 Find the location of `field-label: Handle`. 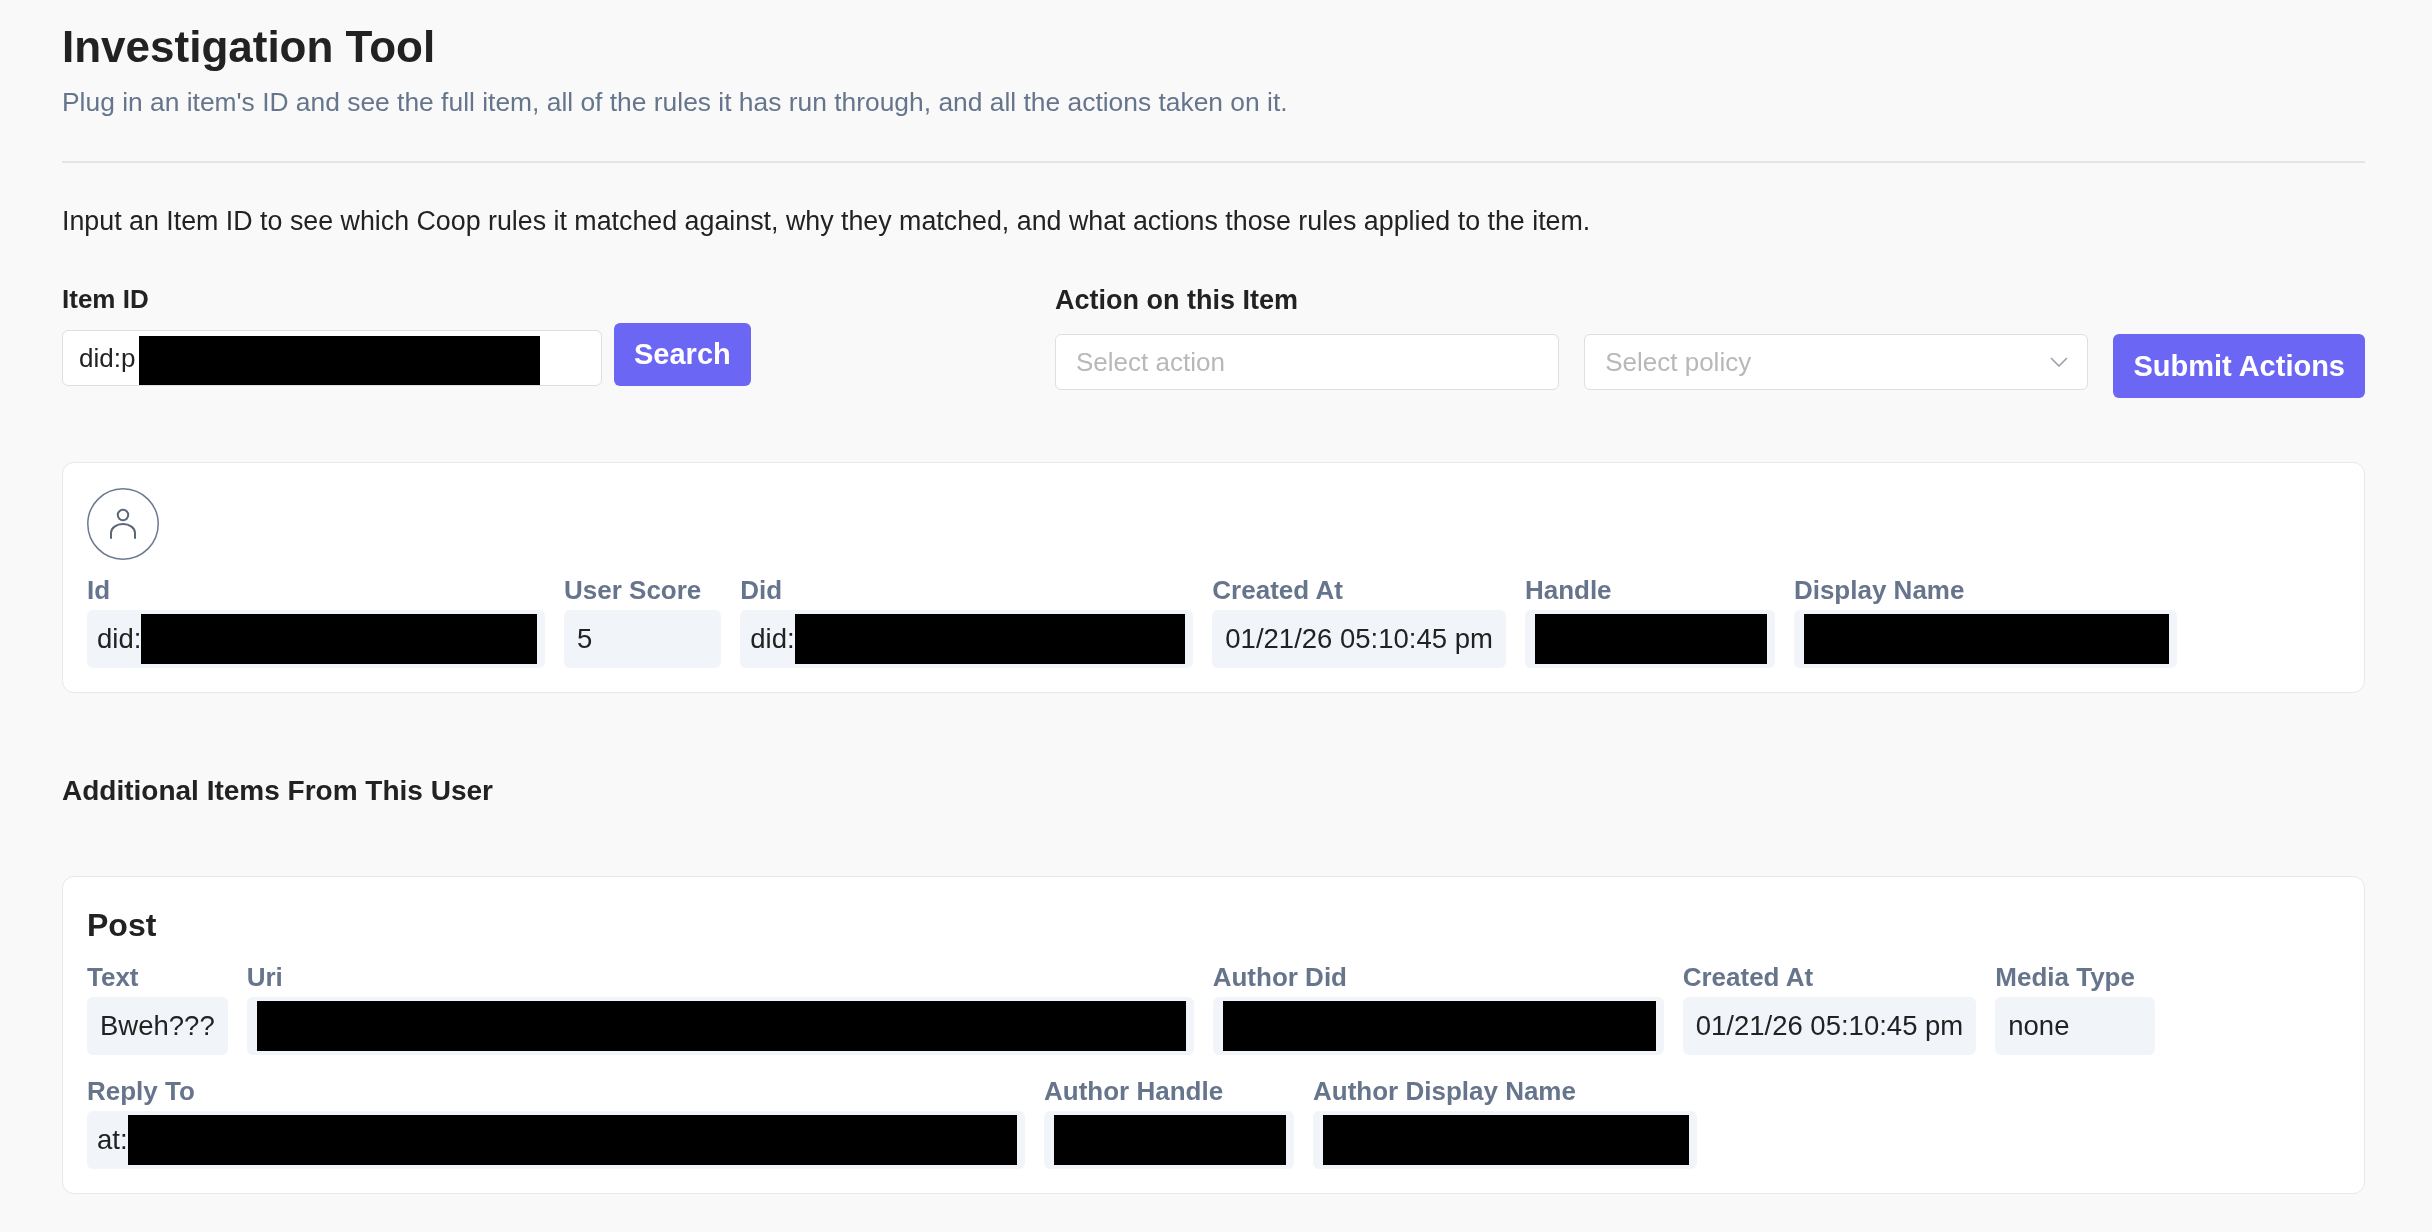

field-label: Handle is located at coordinates (1568, 590).